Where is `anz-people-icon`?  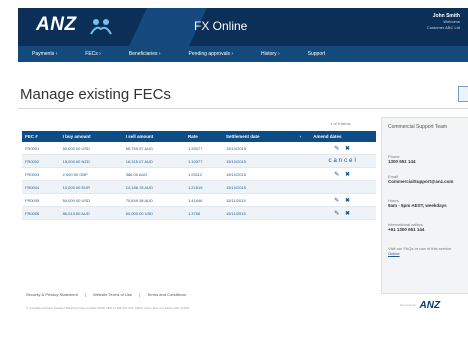 anz-people-icon is located at coordinates (101, 27).